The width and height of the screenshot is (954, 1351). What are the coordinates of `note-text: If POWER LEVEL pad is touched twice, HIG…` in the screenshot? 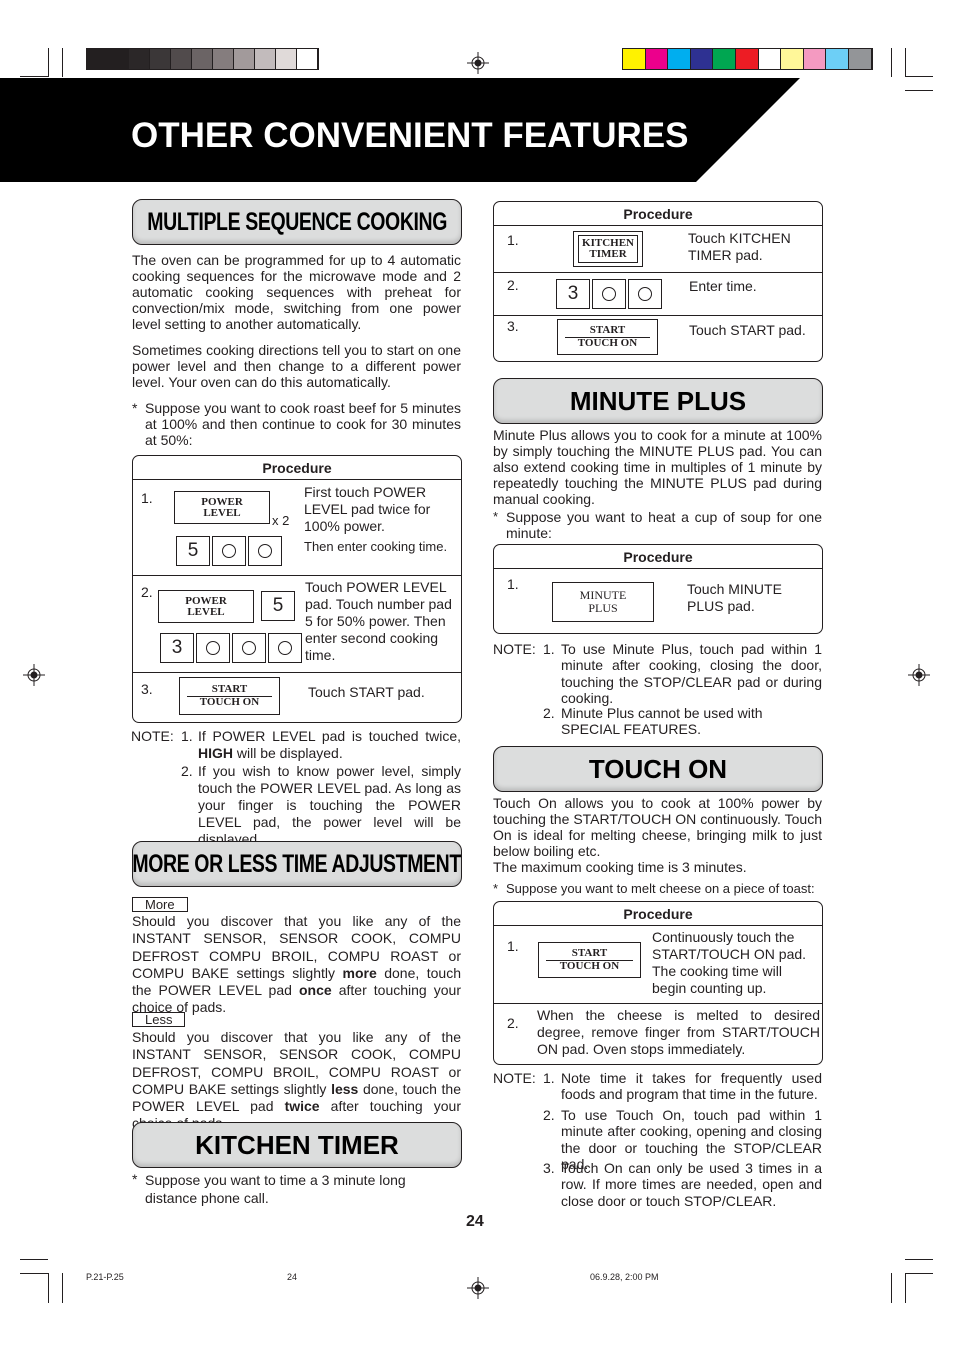 It's located at (329, 745).